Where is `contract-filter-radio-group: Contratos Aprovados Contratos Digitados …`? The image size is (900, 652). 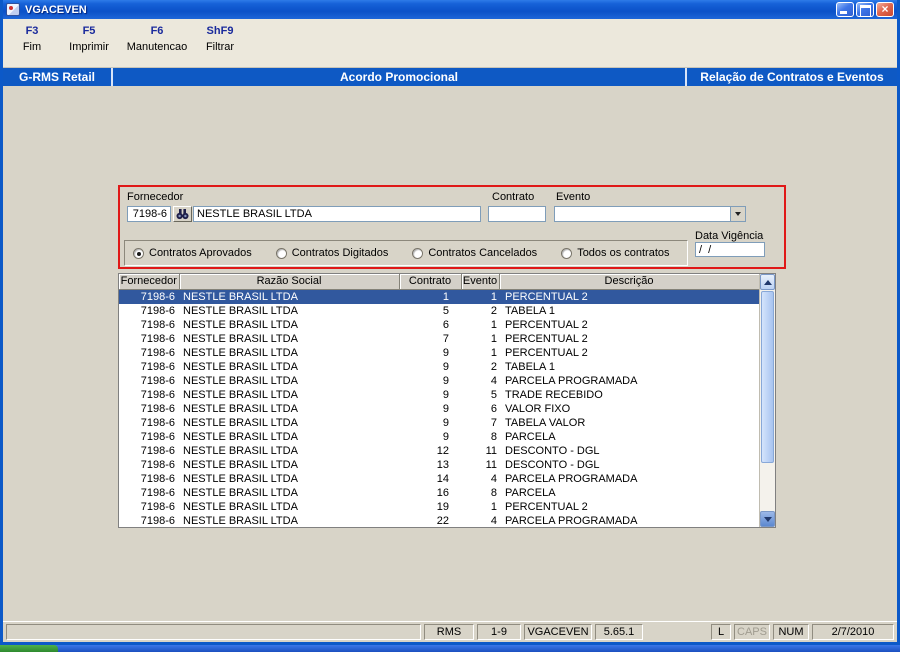 contract-filter-radio-group: Contratos Aprovados Contratos Digitados … is located at coordinates (406, 253).